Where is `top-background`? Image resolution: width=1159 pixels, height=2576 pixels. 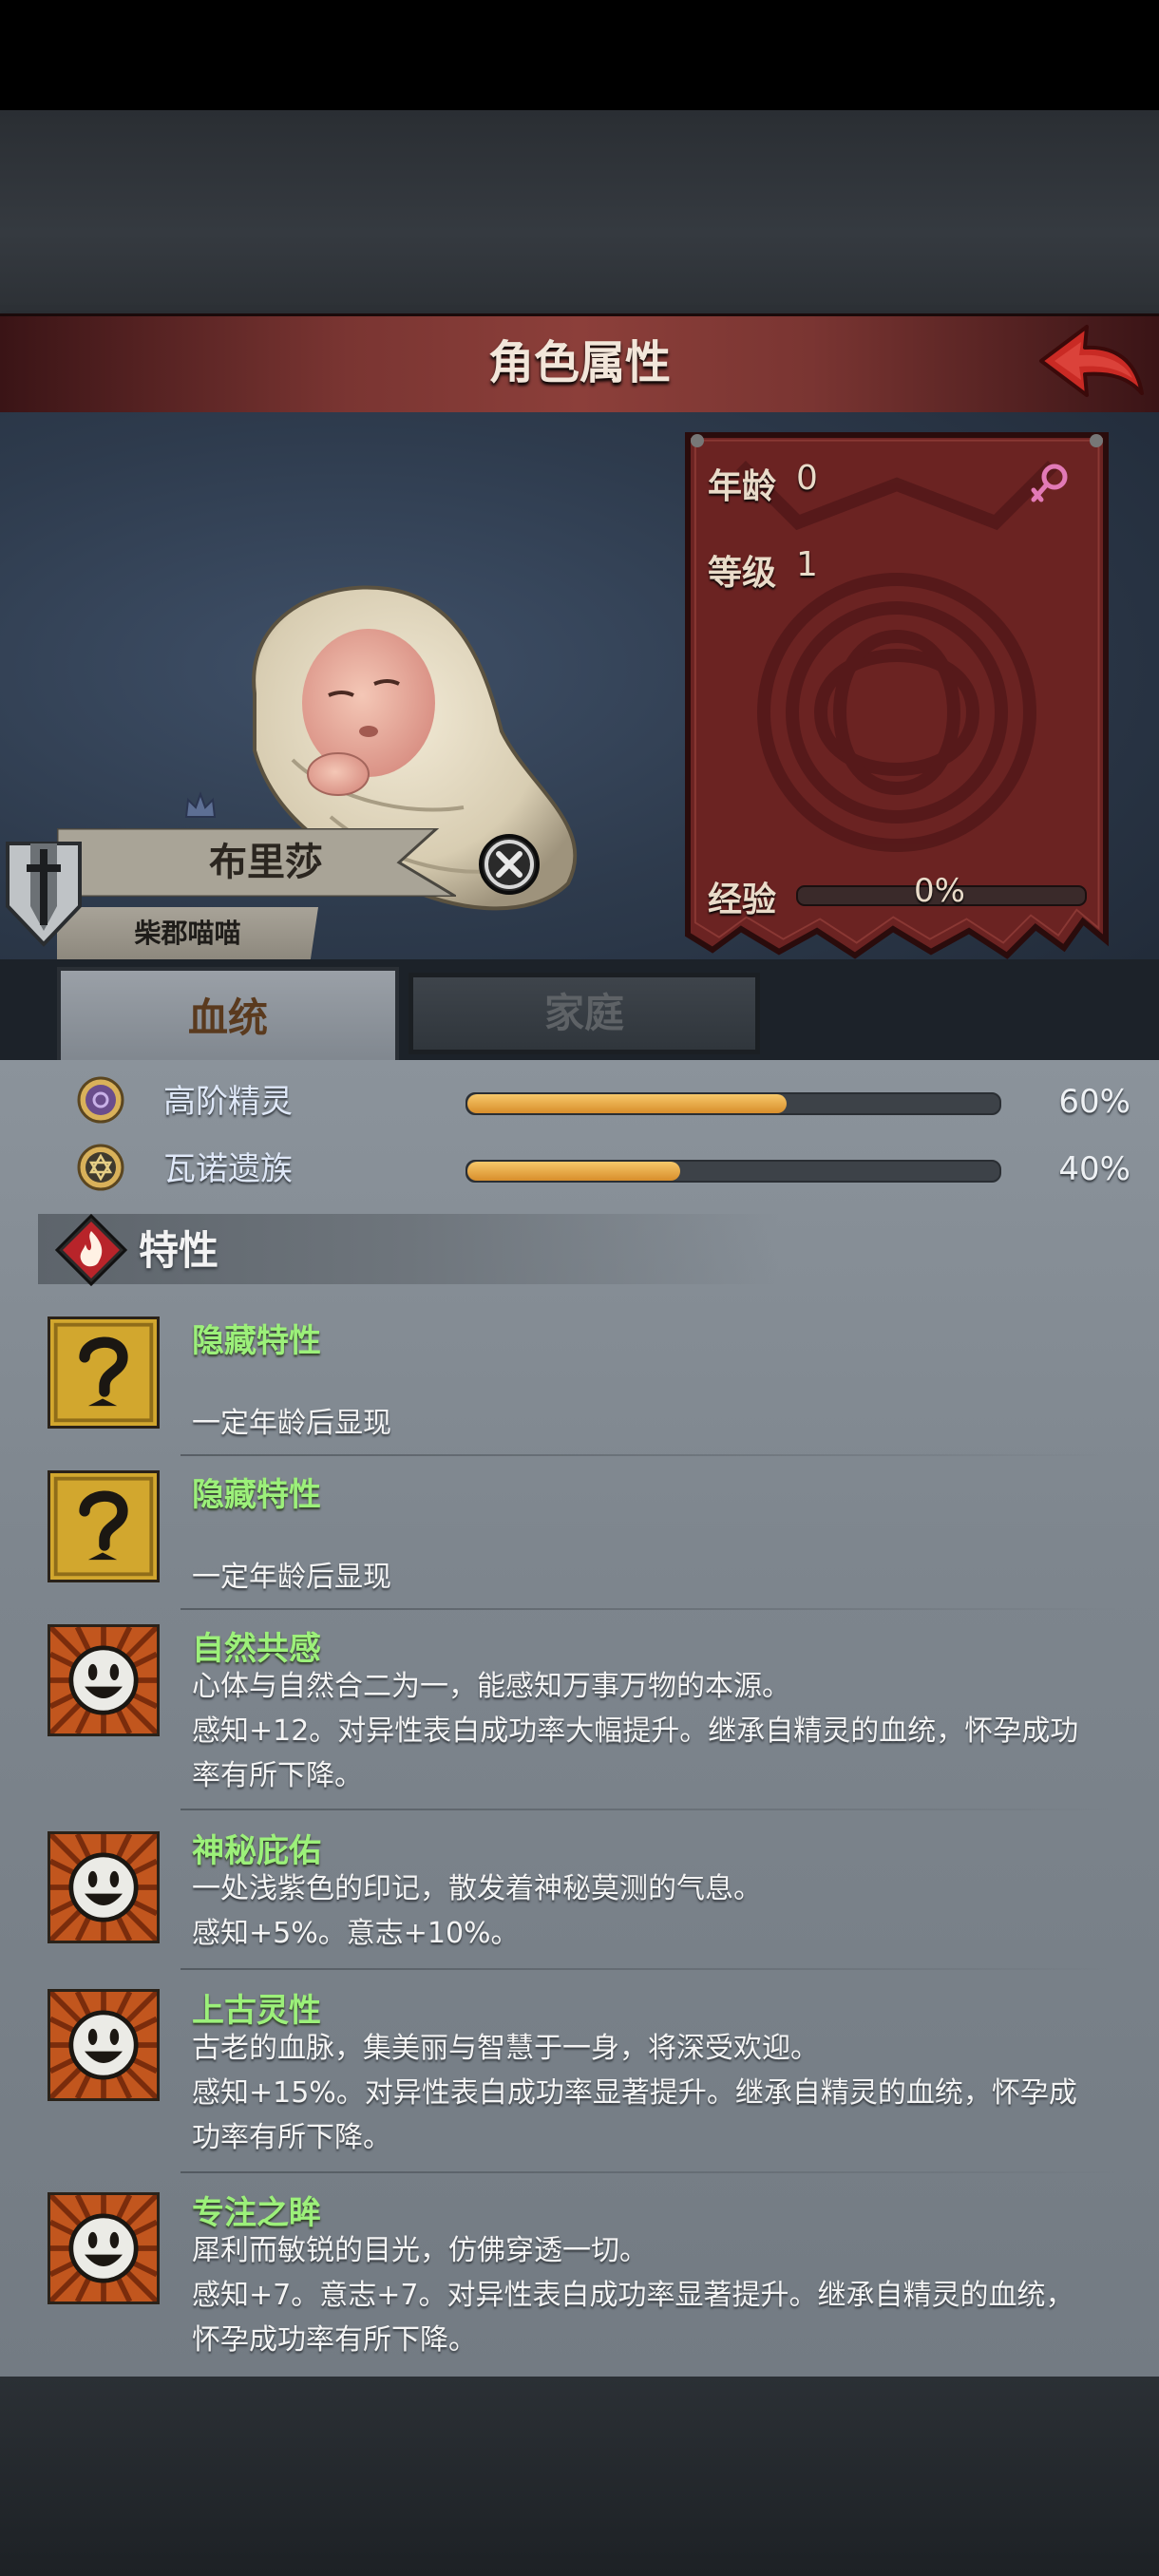
top-background is located at coordinates (579, 212).